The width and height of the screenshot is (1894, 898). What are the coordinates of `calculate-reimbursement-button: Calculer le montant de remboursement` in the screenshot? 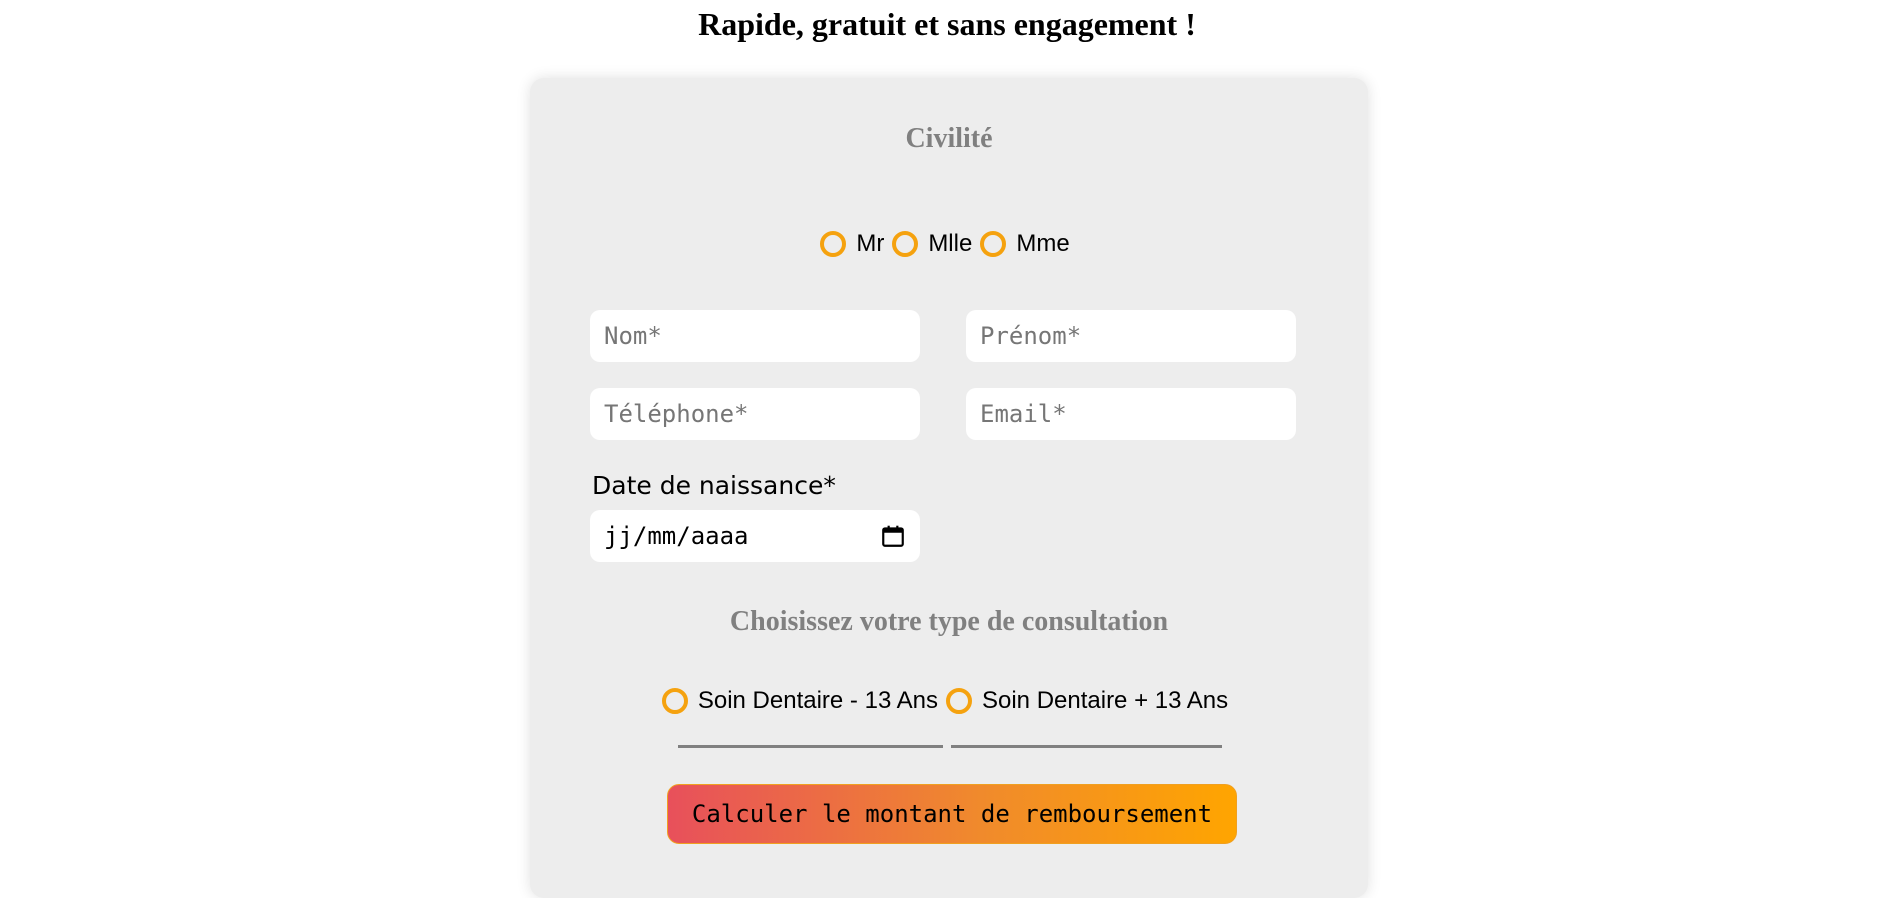 It's located at (952, 814).